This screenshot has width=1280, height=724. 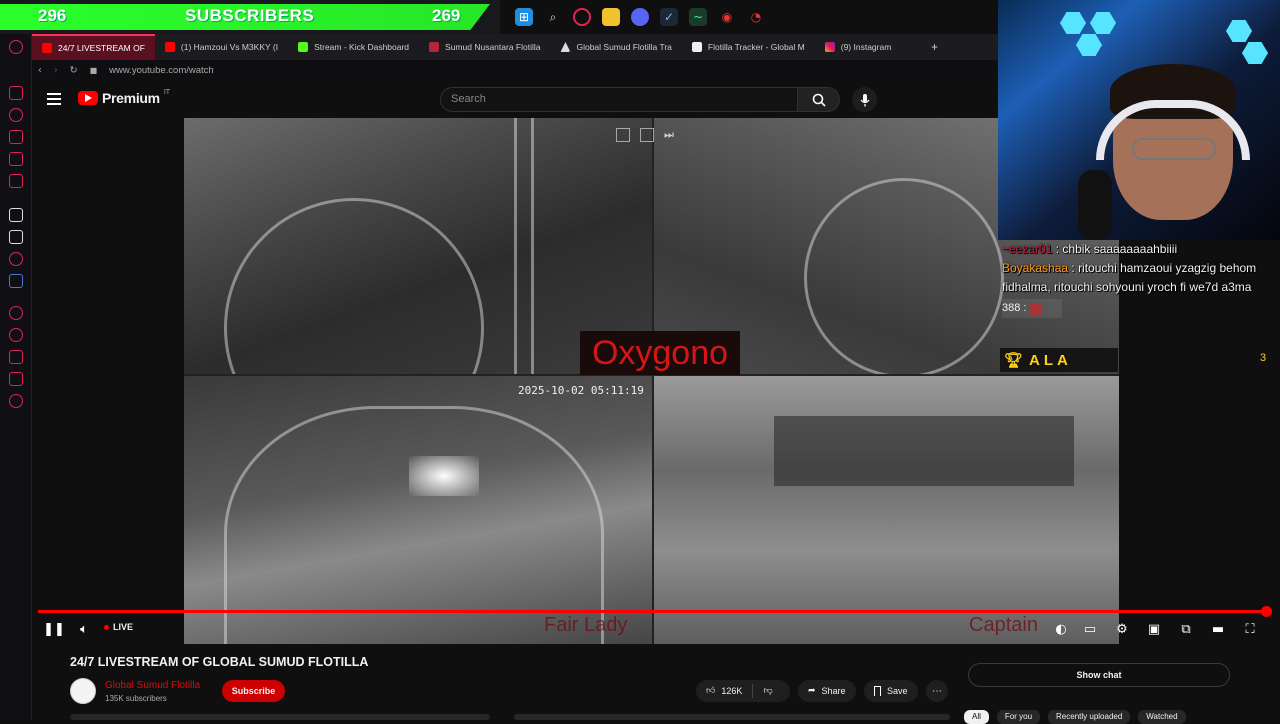 What do you see at coordinates (762, 691) in the screenshot?
I see `dislike-button: 👎︎` at bounding box center [762, 691].